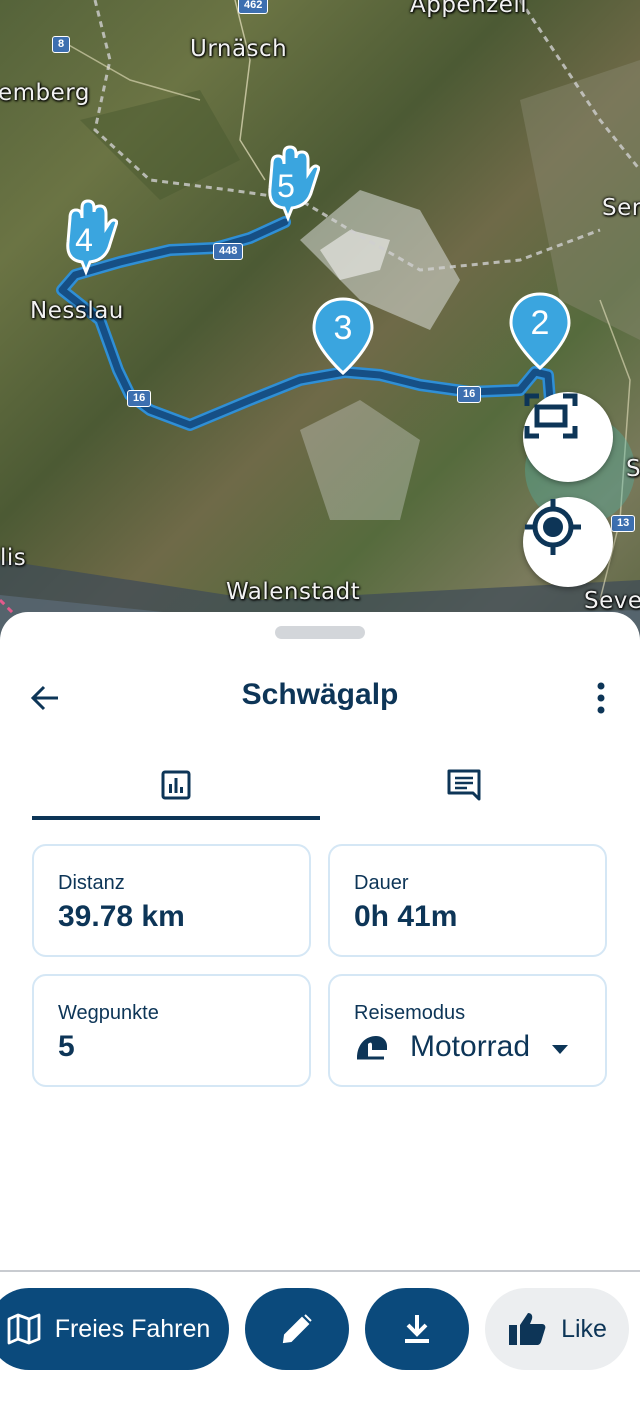 The image size is (640, 1425). Describe the element at coordinates (540, 332) in the screenshot. I see `waypoint-marker-2: 2` at that location.